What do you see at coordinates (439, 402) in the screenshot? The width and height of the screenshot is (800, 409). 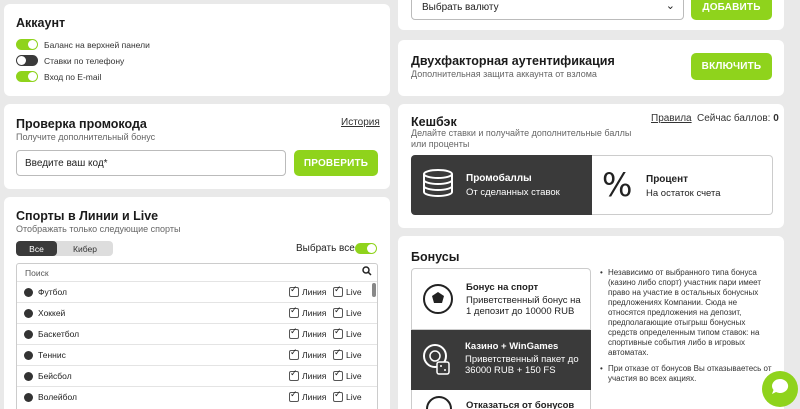 I see `decline-icon` at bounding box center [439, 402].